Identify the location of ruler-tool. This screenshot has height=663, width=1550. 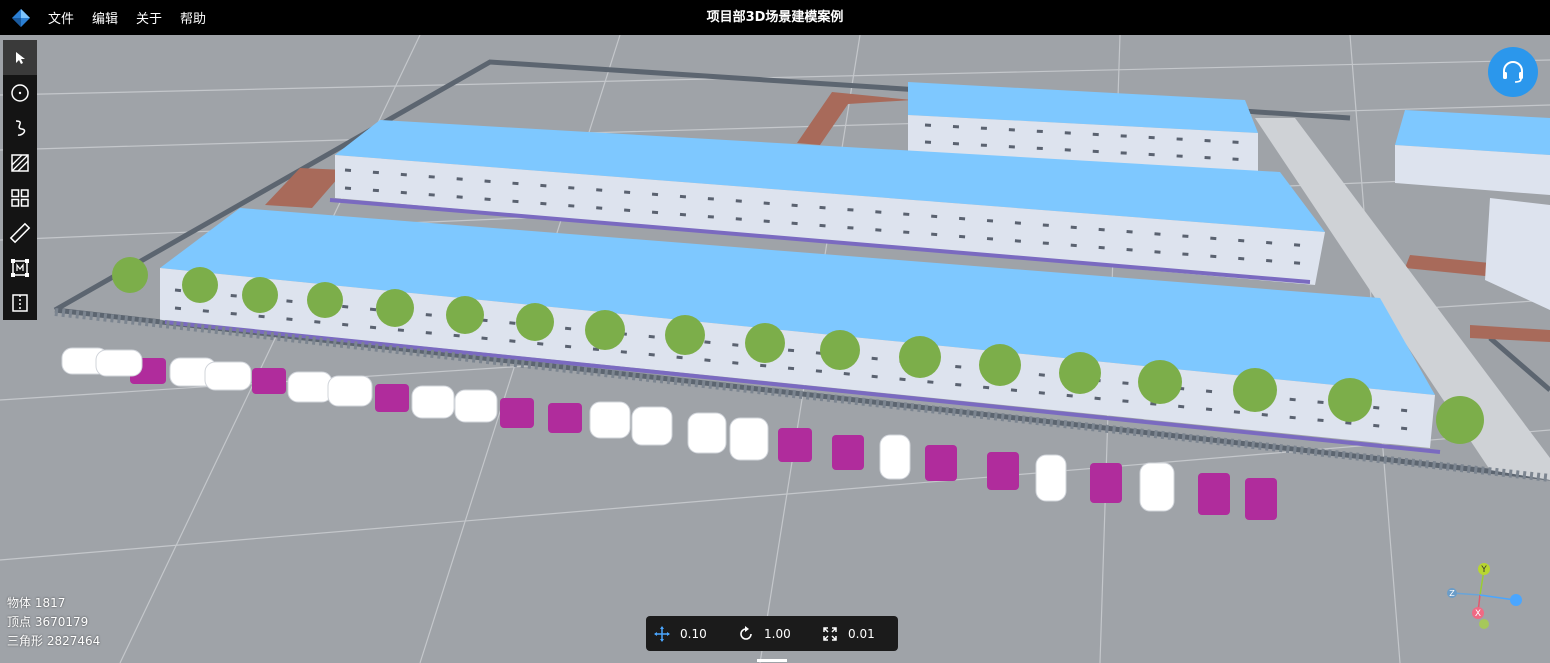
(20, 232).